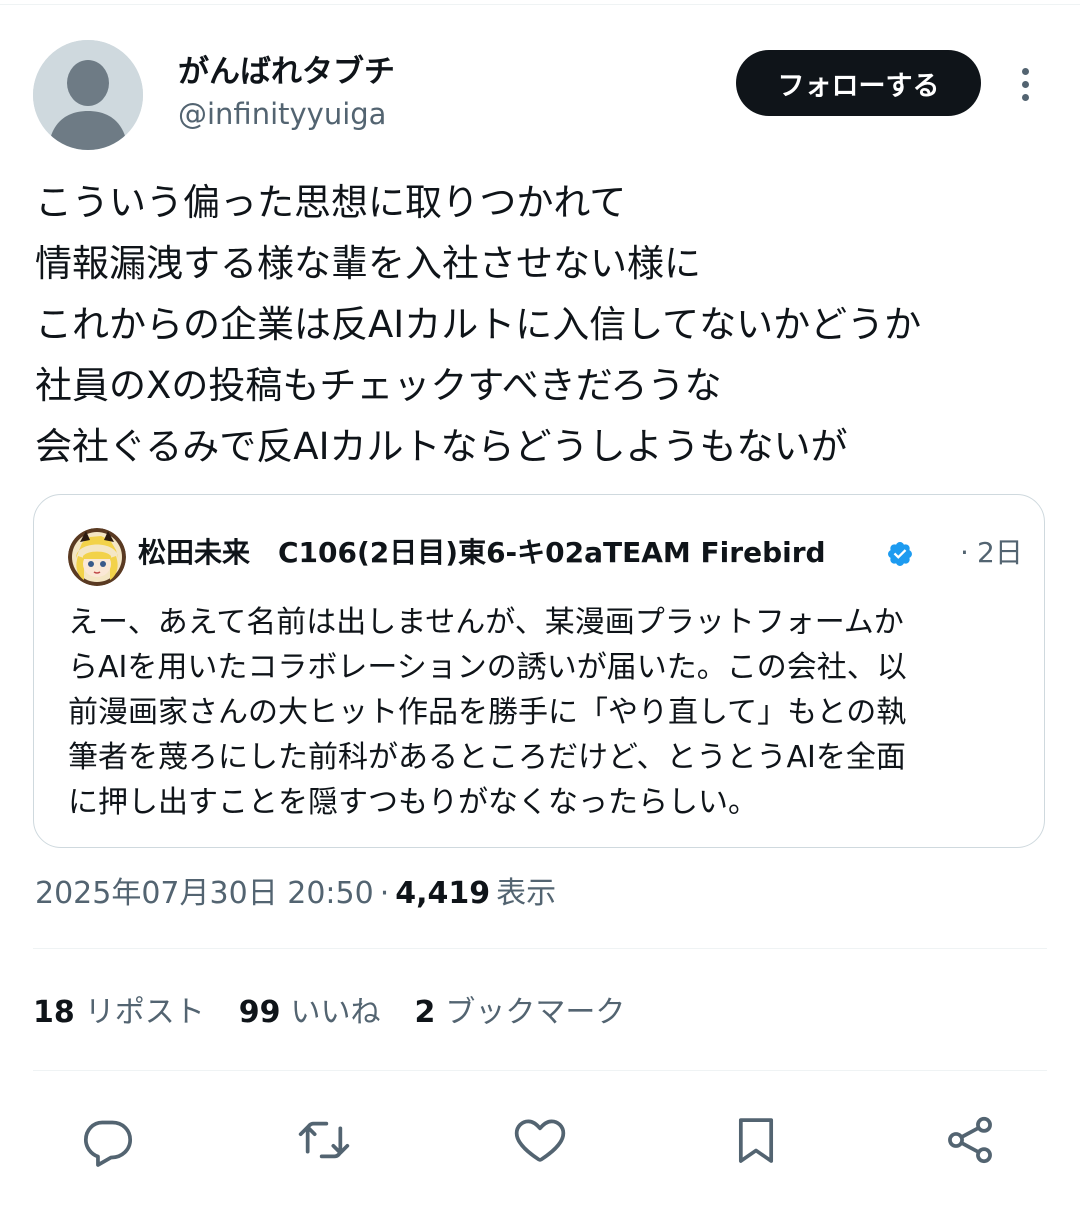 The image size is (1080, 1213). What do you see at coordinates (378, 385) in the screenshot?
I see `tweet-text-line: 社員のXの投稿もチェックすべきだろうな` at bounding box center [378, 385].